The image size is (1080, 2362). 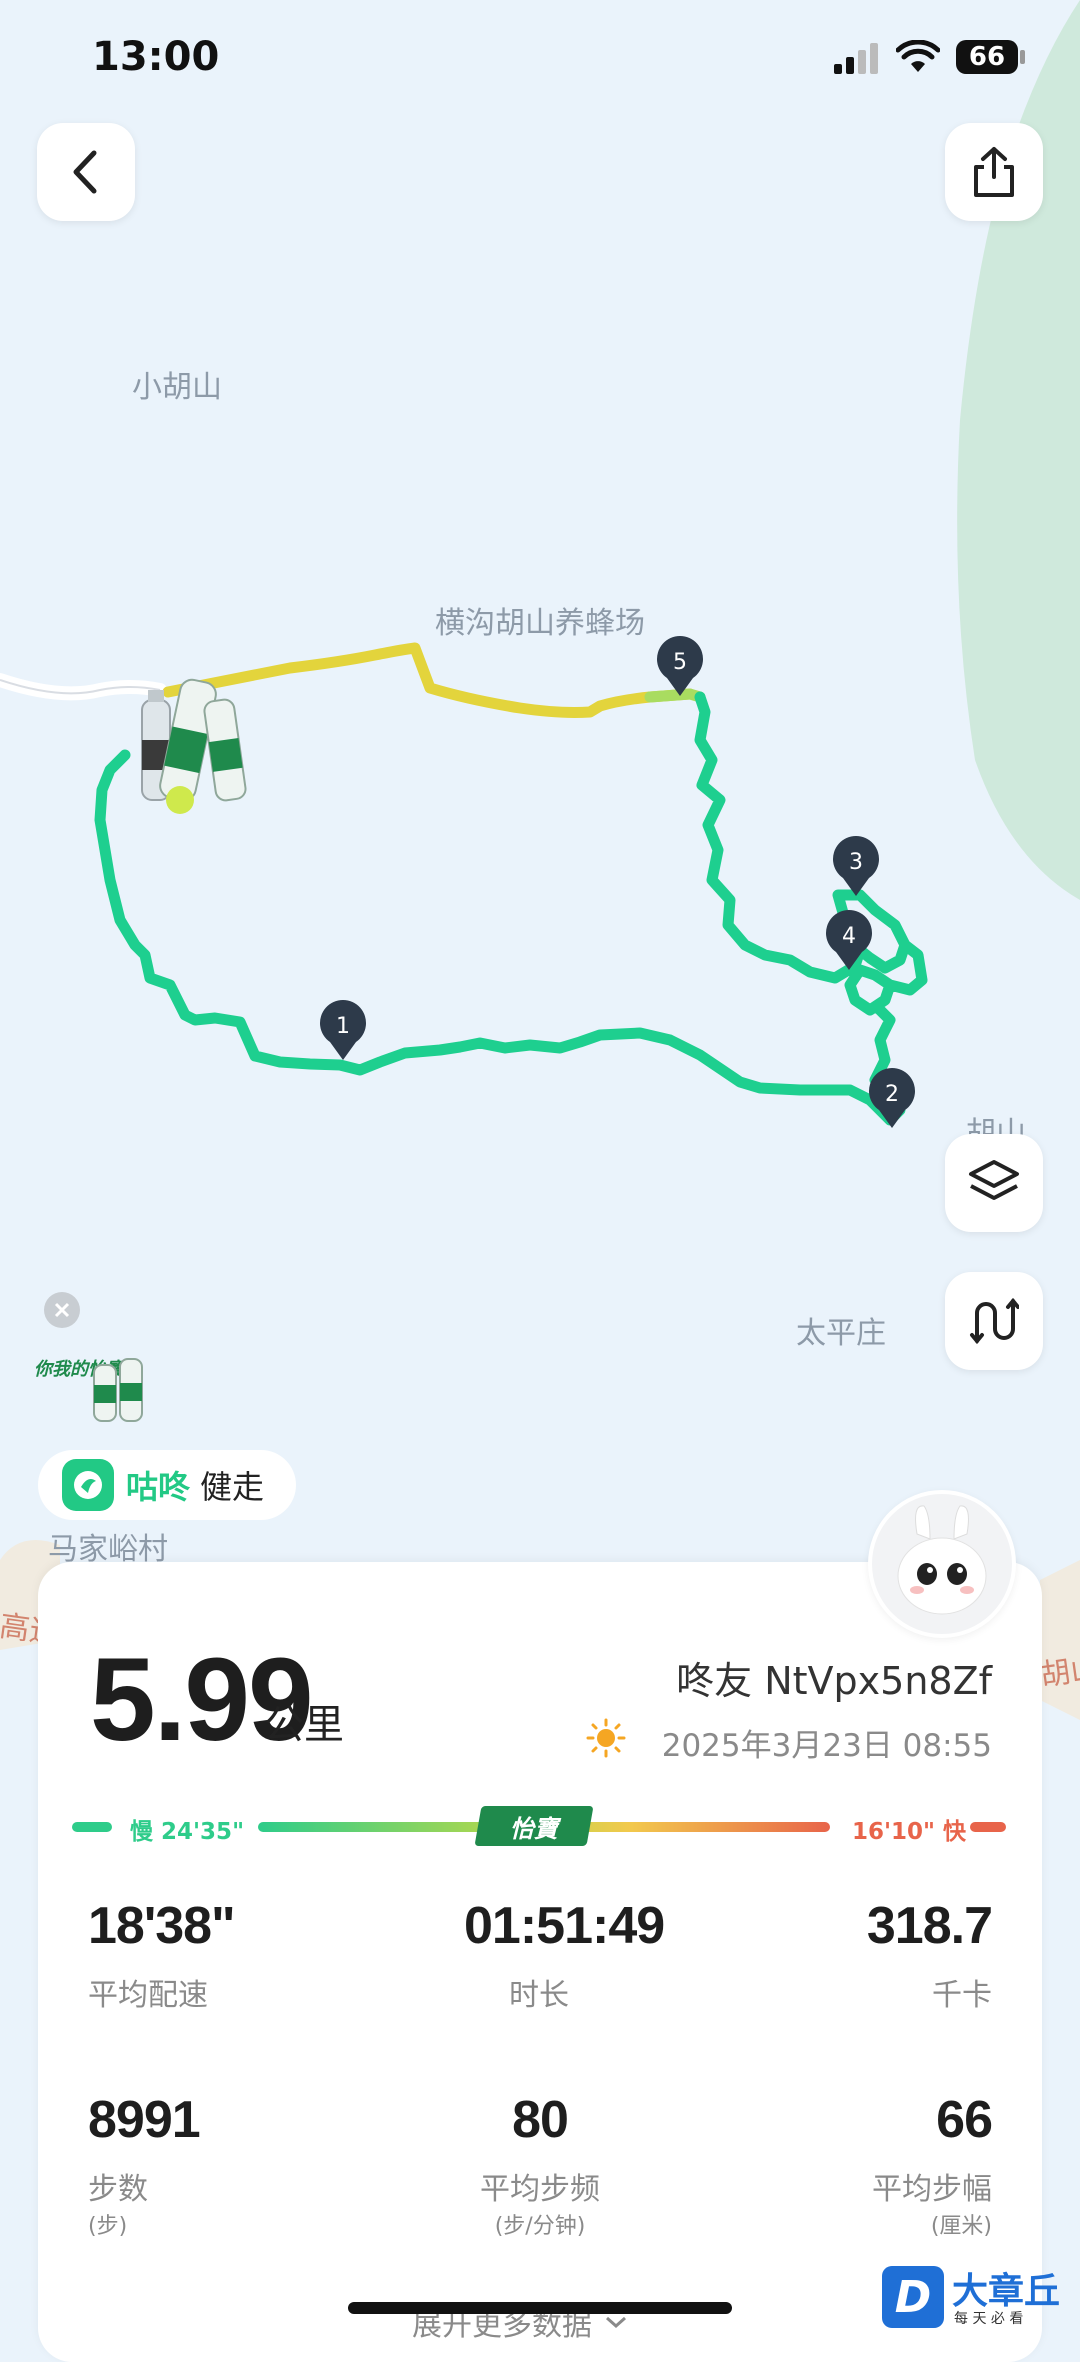 I want to click on sponsor-logo-text: 怡寶, so click(x=534, y=1828).